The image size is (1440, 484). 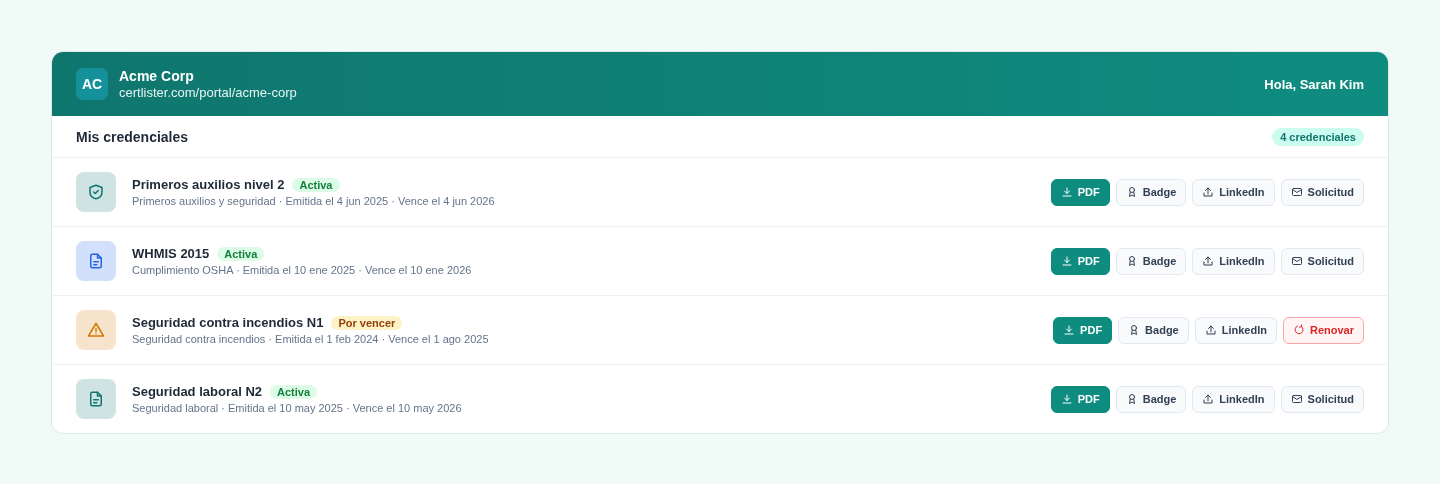 What do you see at coordinates (1318, 136) in the screenshot?
I see `count-badge: 4 credenciales` at bounding box center [1318, 136].